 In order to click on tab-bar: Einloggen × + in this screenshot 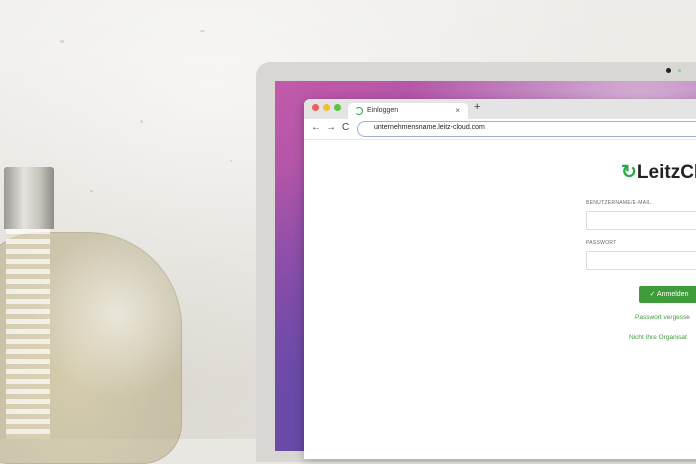, I will do `click(500, 109)`.